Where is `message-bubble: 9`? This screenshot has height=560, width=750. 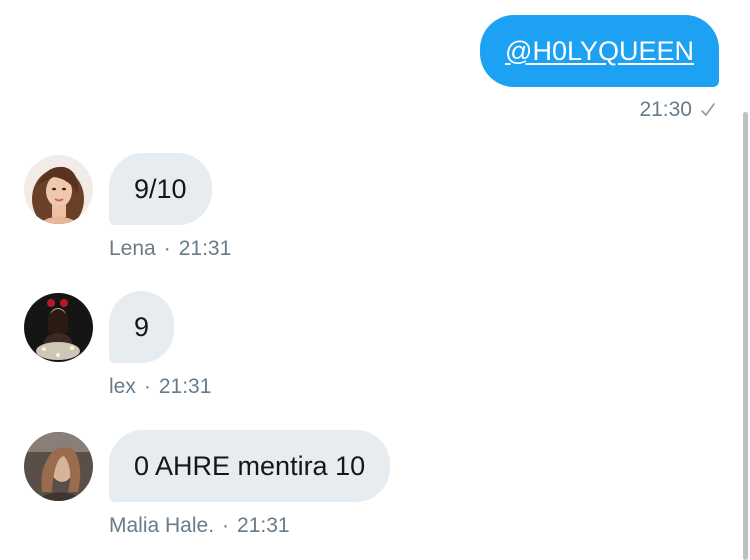
message-bubble: 9 is located at coordinates (142, 327).